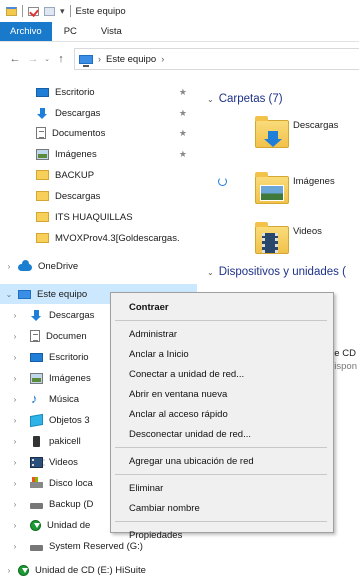  Describe the element at coordinates (222, 461) in the screenshot. I see `menu-item-agregar-ubicacion-red: Agregar una ubicación de red` at that location.